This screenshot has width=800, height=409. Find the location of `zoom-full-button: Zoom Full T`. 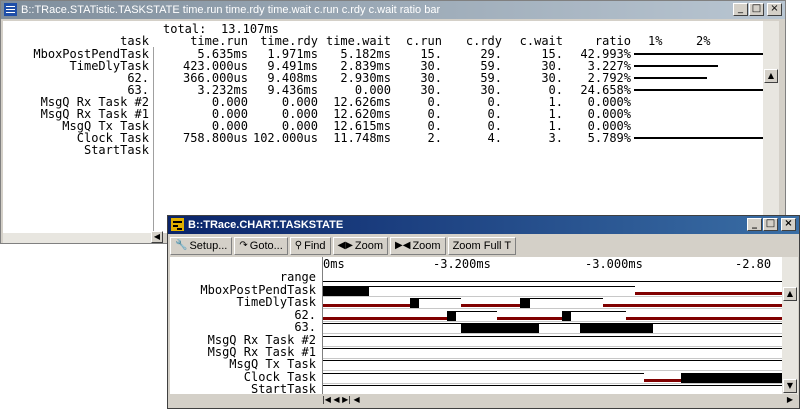

zoom-full-button: Zoom Full T is located at coordinates (482, 246).